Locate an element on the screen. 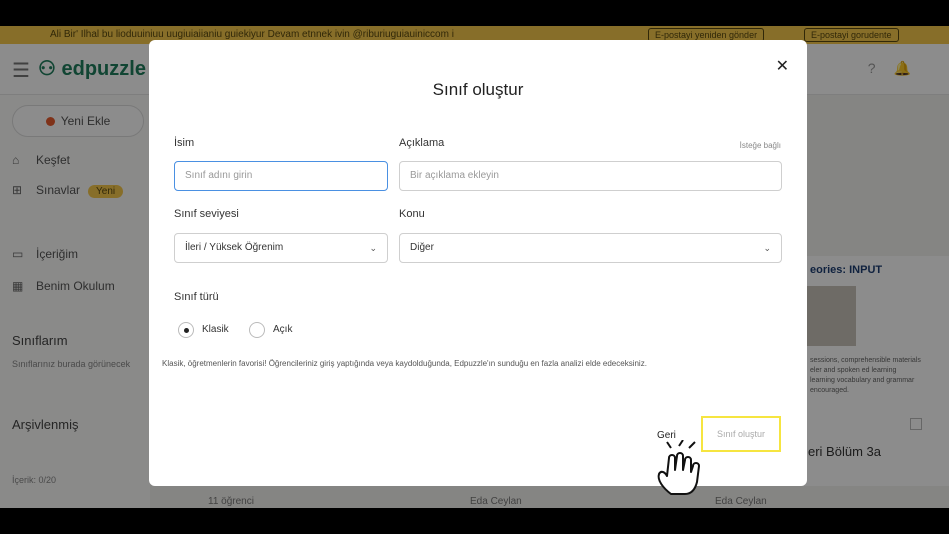 The image size is (949, 534). level-select: İleri / Yüksek Öğrenim ⌄ is located at coordinates (281, 248).